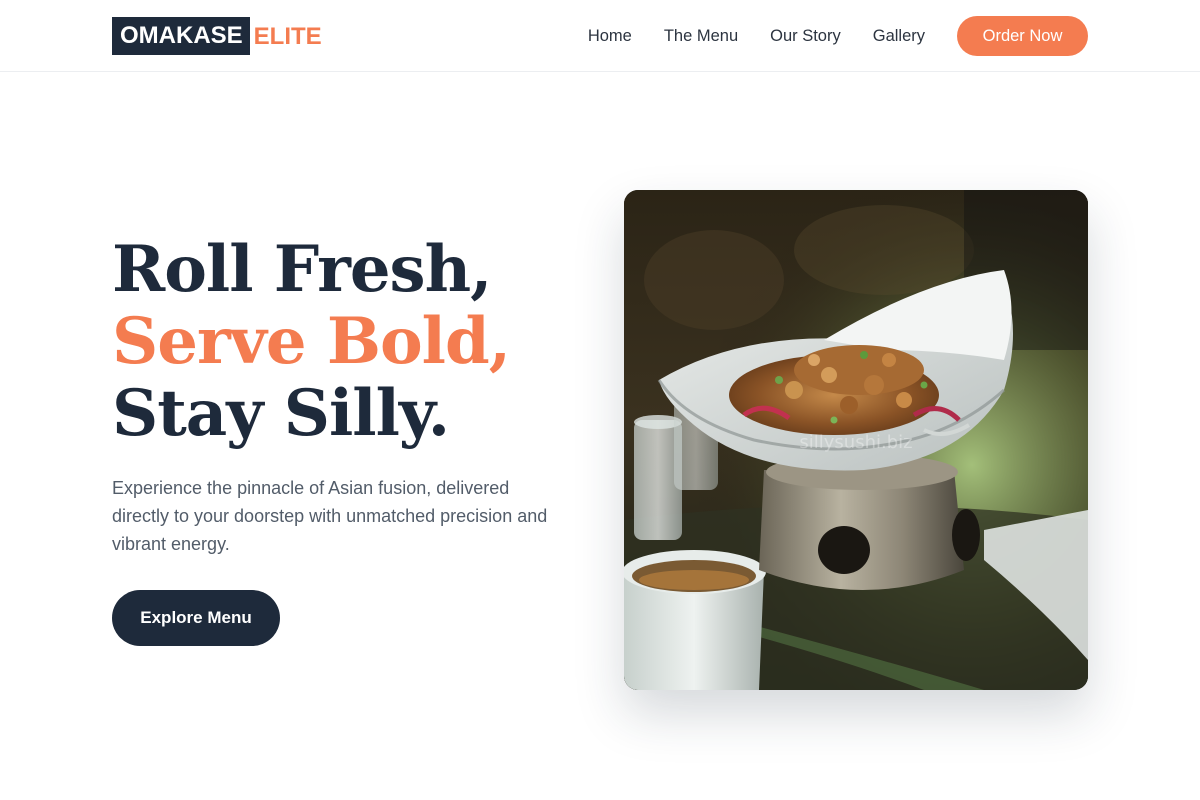 The image size is (1200, 800). I want to click on photo-watermark: sillysushi.biz, so click(855, 442).